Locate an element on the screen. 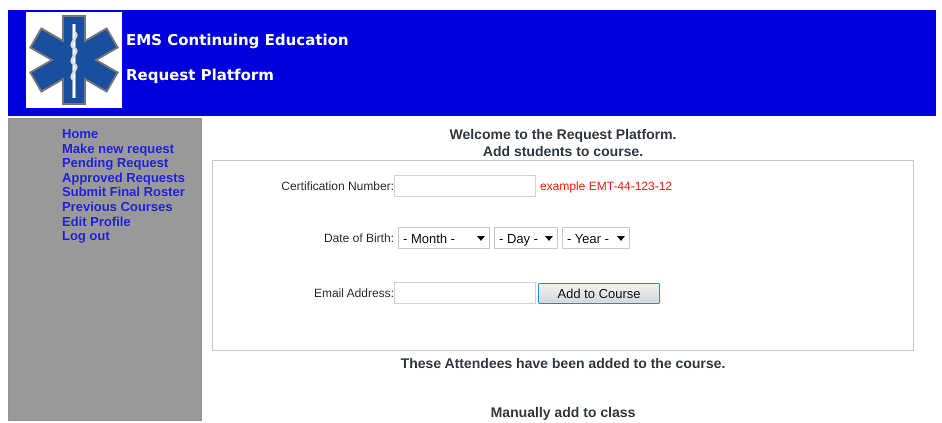 The width and height of the screenshot is (942, 423). date-dropdown: - Month - is located at coordinates (444, 238).